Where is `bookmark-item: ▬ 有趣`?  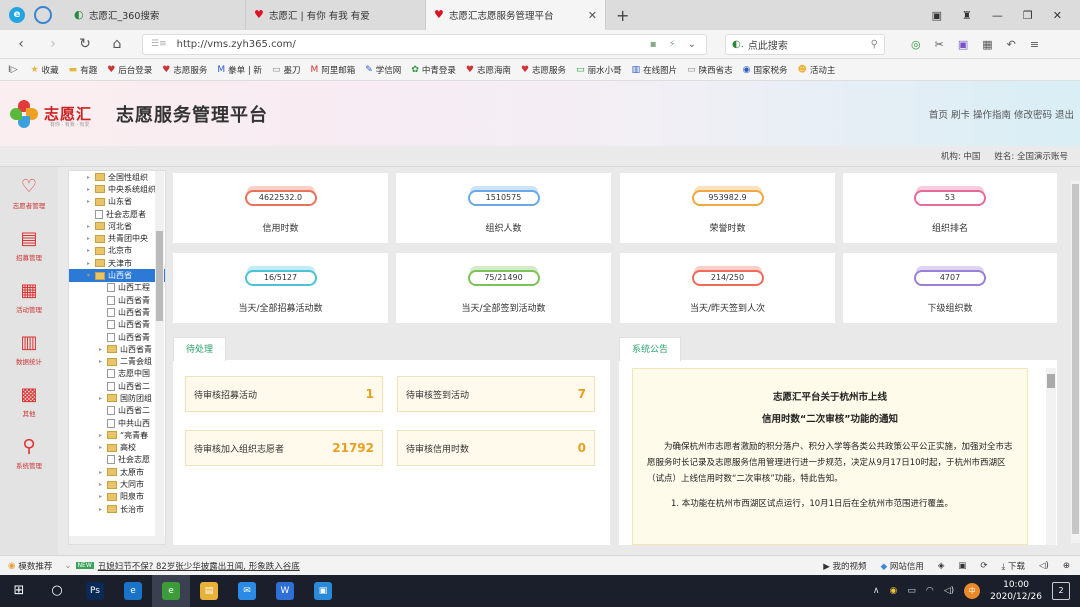
bookmark-item: ▬ 有趣 is located at coordinates (83, 70).